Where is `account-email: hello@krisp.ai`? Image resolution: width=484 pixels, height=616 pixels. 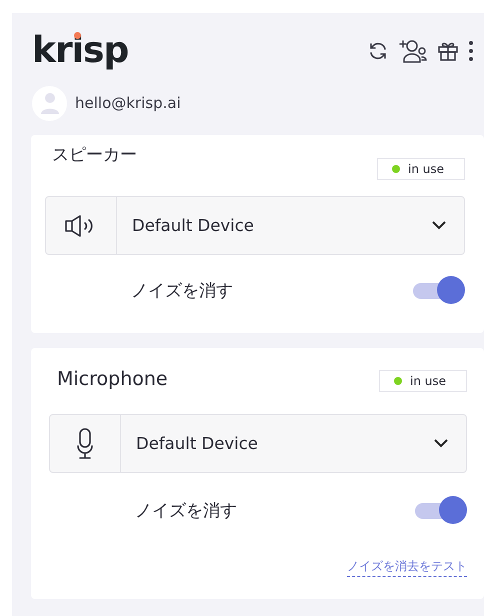 account-email: hello@krisp.ai is located at coordinates (128, 103).